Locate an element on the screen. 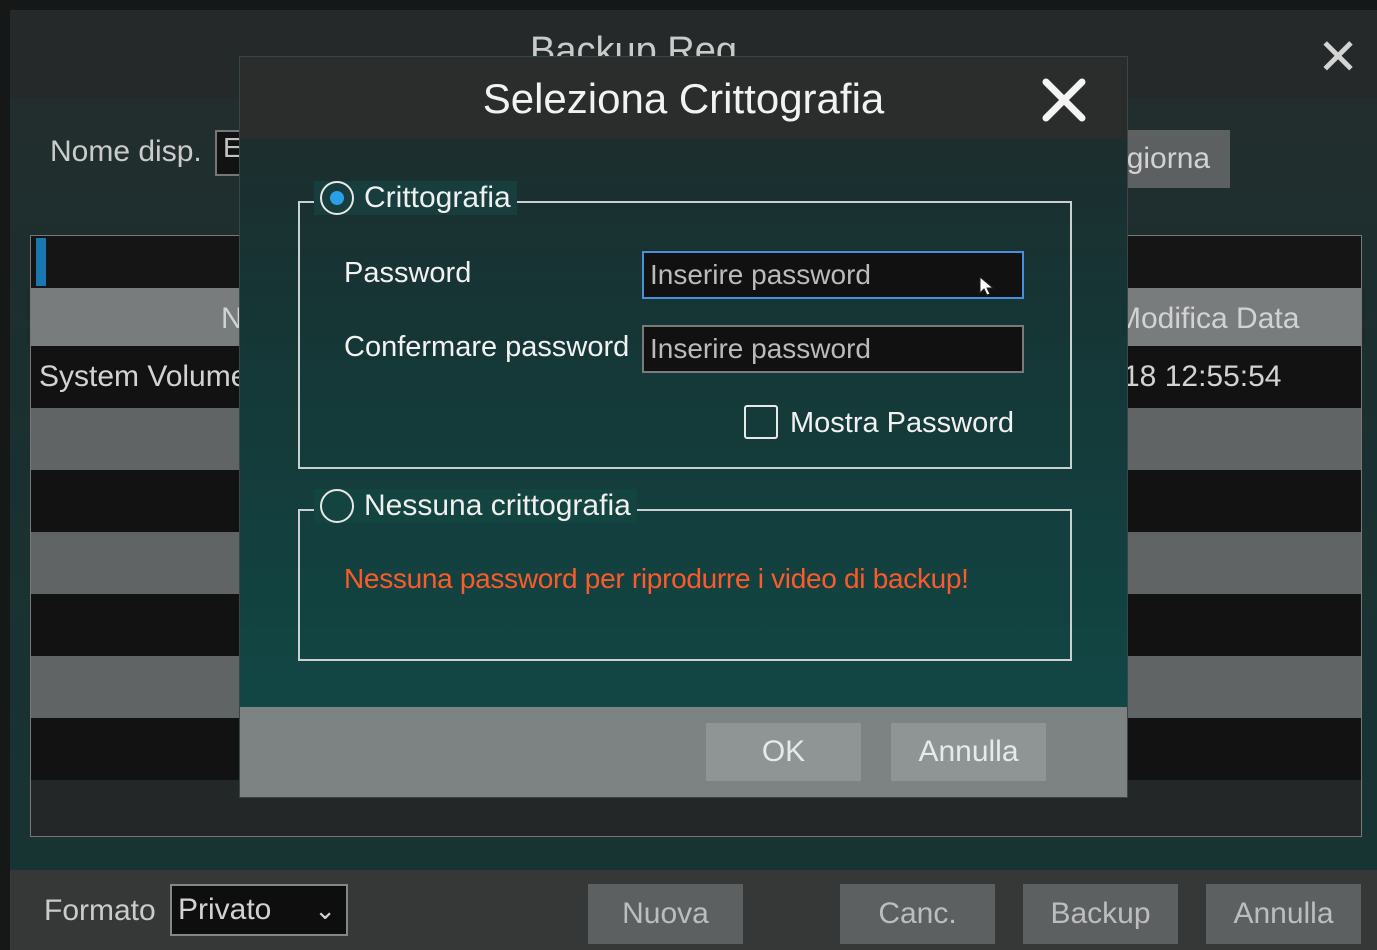 The width and height of the screenshot is (1377, 950). password-input: Inserire password is located at coordinates (833, 275).